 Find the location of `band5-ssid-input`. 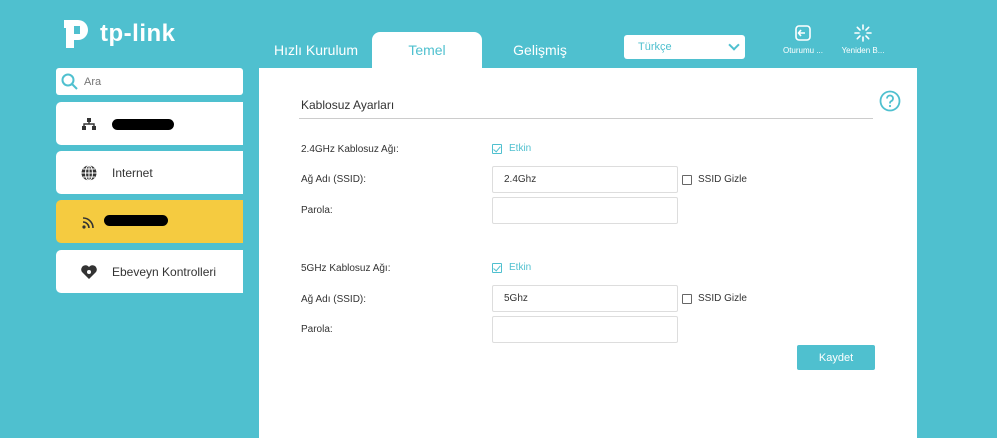

band5-ssid-input is located at coordinates (585, 298).